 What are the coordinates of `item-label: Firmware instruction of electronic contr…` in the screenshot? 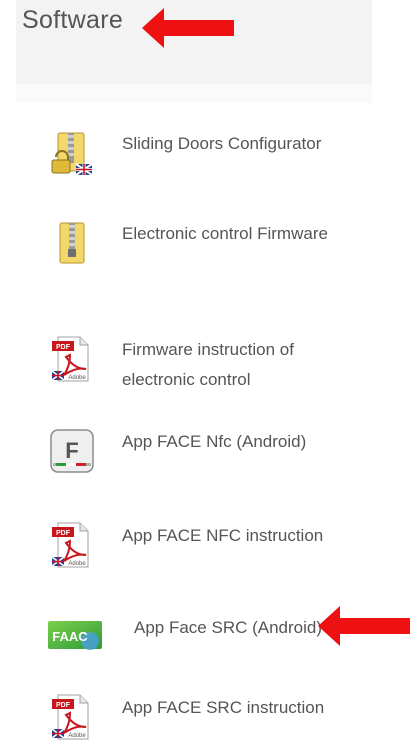 It's located at (240, 365).